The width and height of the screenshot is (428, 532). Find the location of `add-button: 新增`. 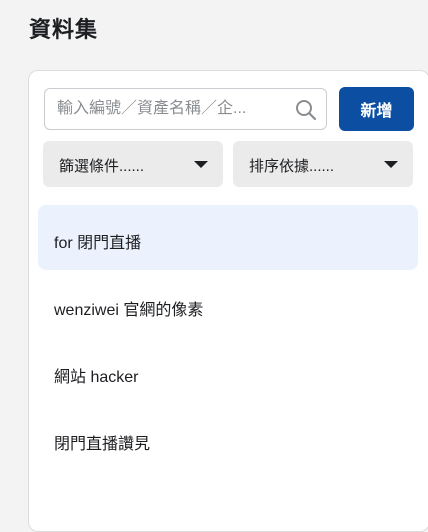

add-button: 新增 is located at coordinates (376, 109).